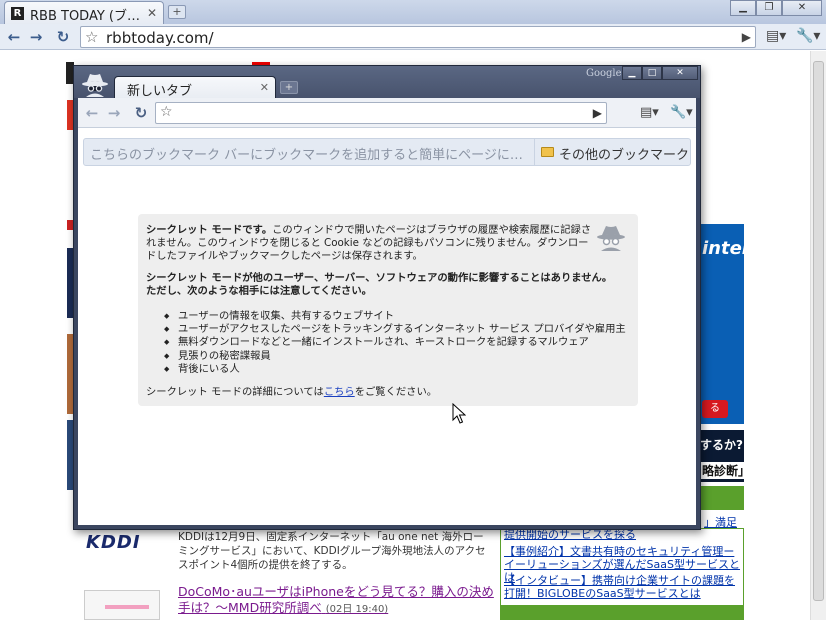 The image size is (826, 620). I want to click on scrollbar-thumb, so click(818, 331).